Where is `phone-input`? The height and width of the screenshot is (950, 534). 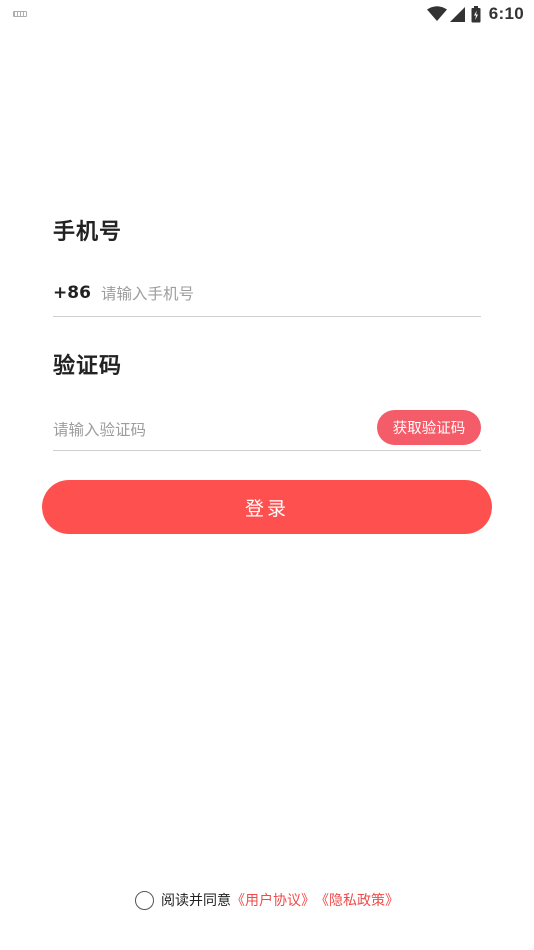 phone-input is located at coordinates (281, 294).